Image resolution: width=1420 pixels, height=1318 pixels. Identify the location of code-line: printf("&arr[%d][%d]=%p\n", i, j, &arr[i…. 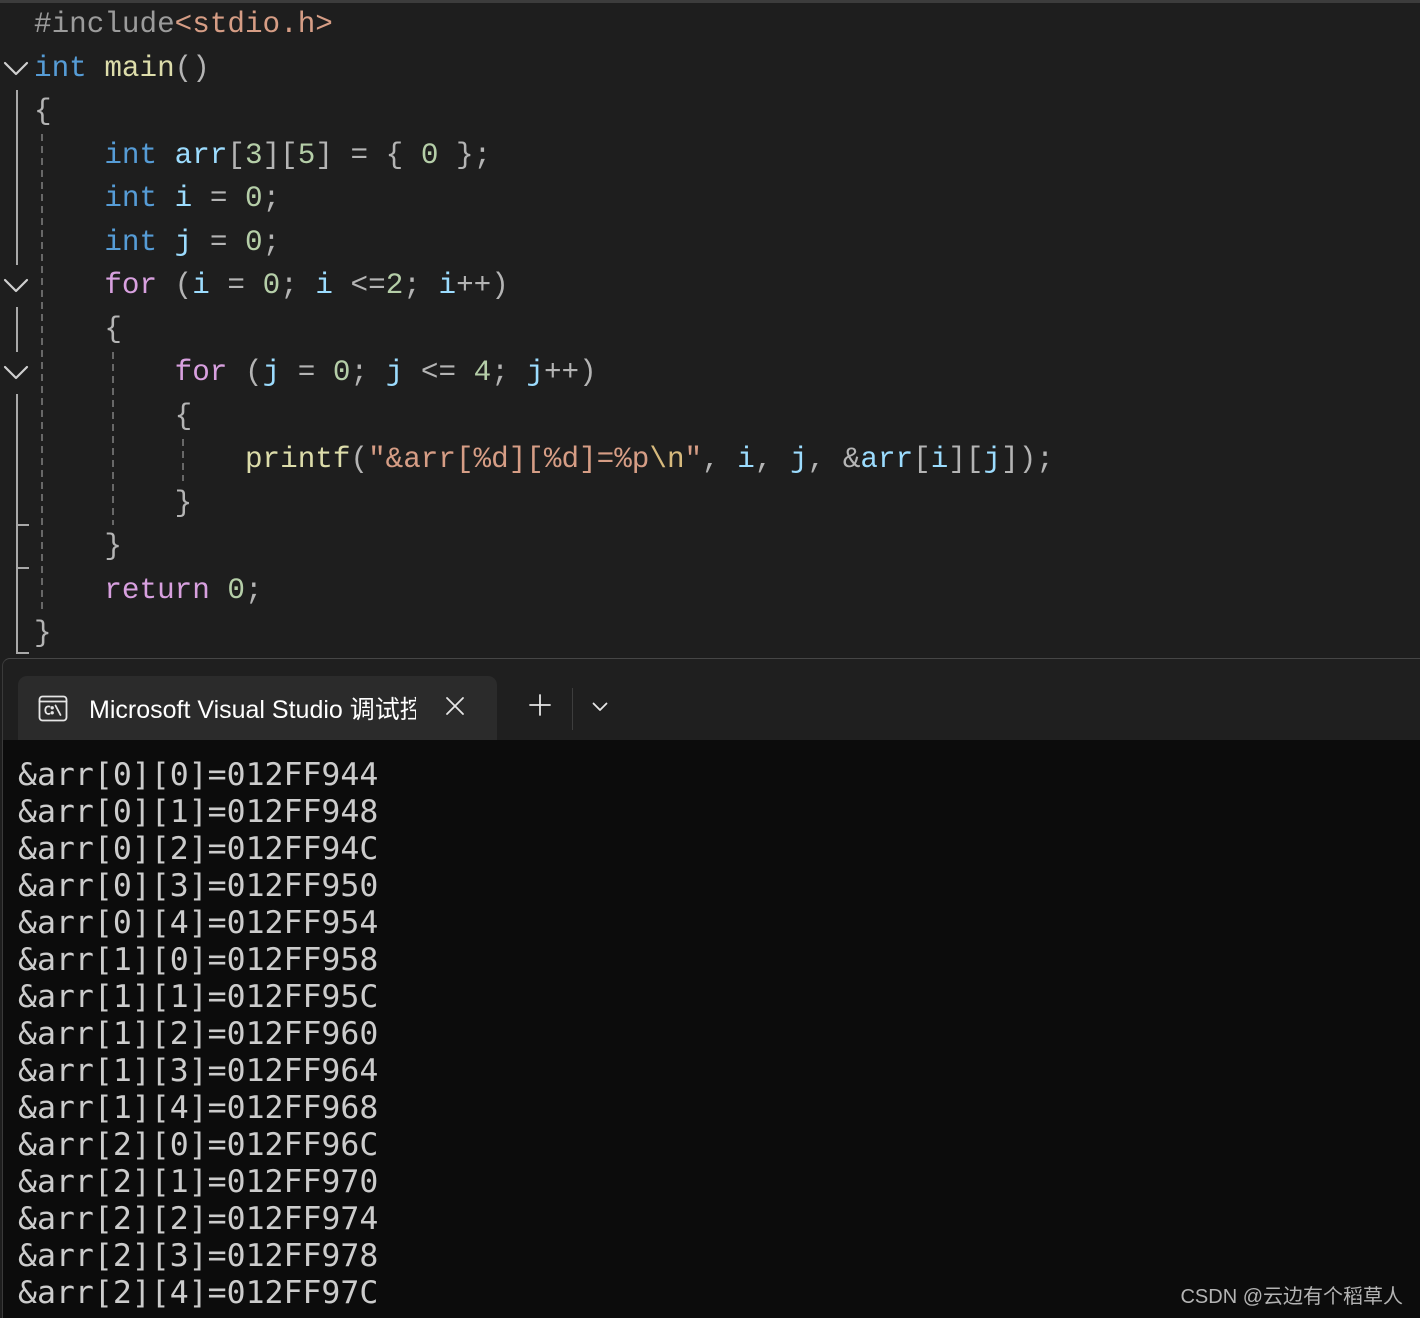
(544, 460).